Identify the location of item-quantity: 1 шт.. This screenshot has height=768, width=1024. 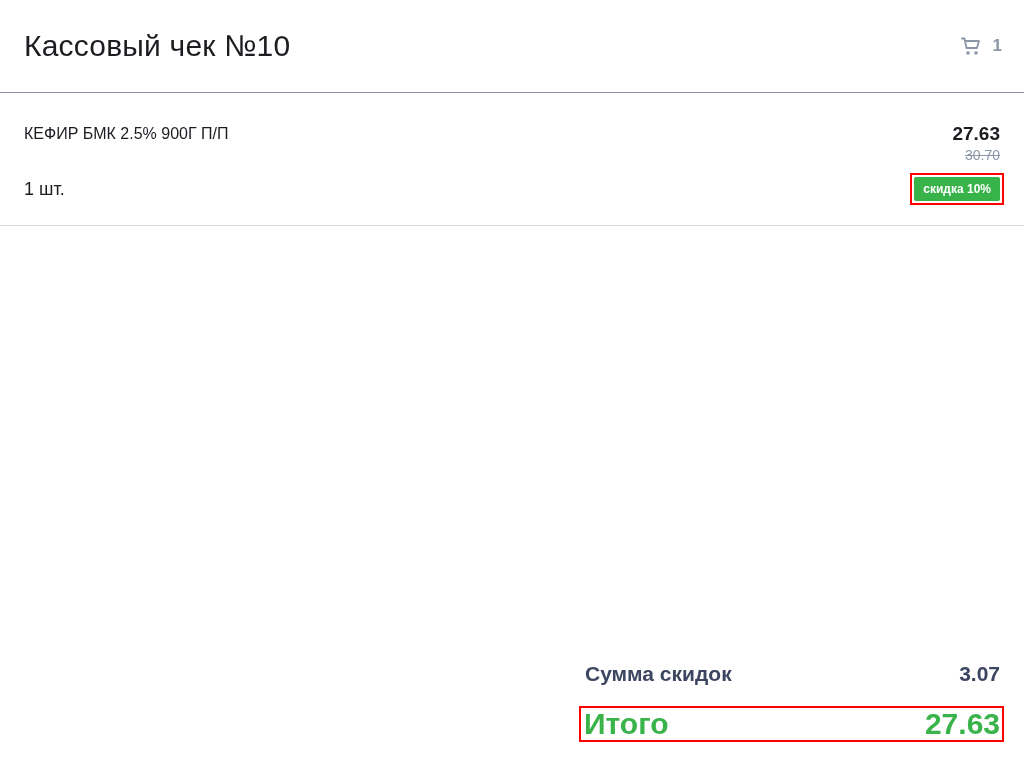
(45, 189).